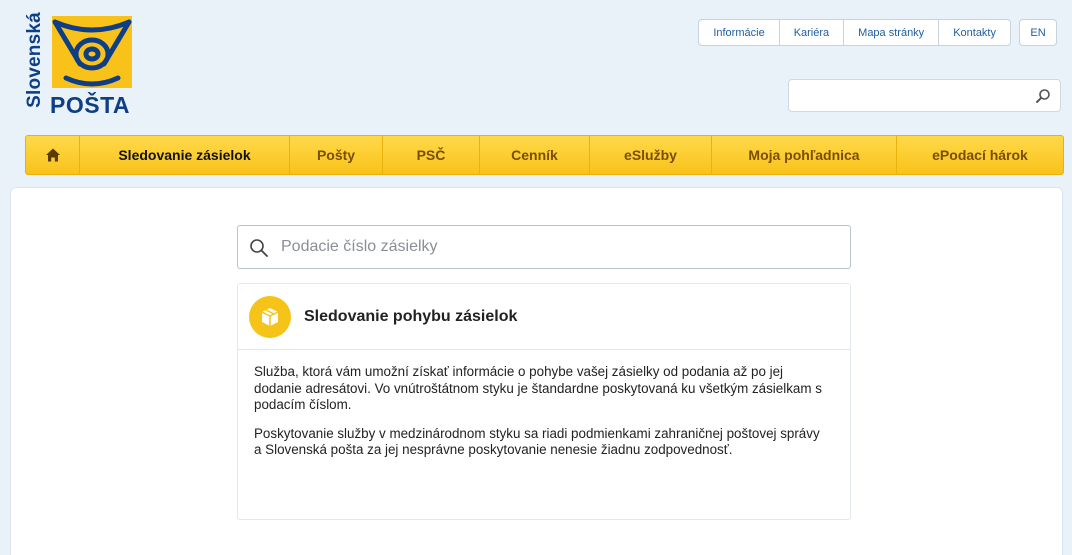 This screenshot has width=1072, height=555. Describe the element at coordinates (90, 105) in the screenshot. I see `logo-brand-text: POŠTA` at that location.